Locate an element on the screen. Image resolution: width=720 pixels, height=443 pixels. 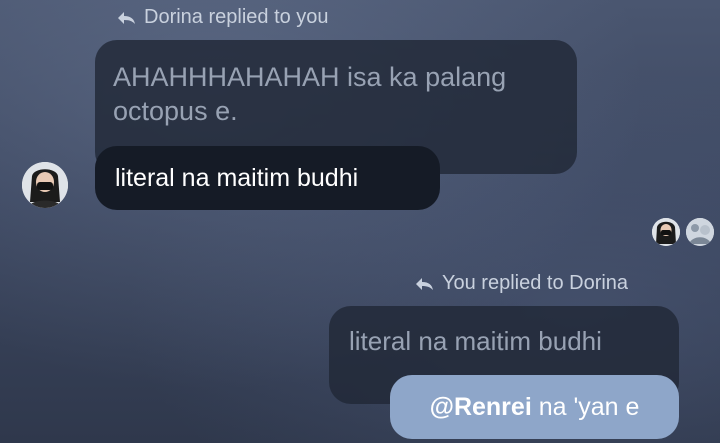
user-avatar is located at coordinates (45, 185).